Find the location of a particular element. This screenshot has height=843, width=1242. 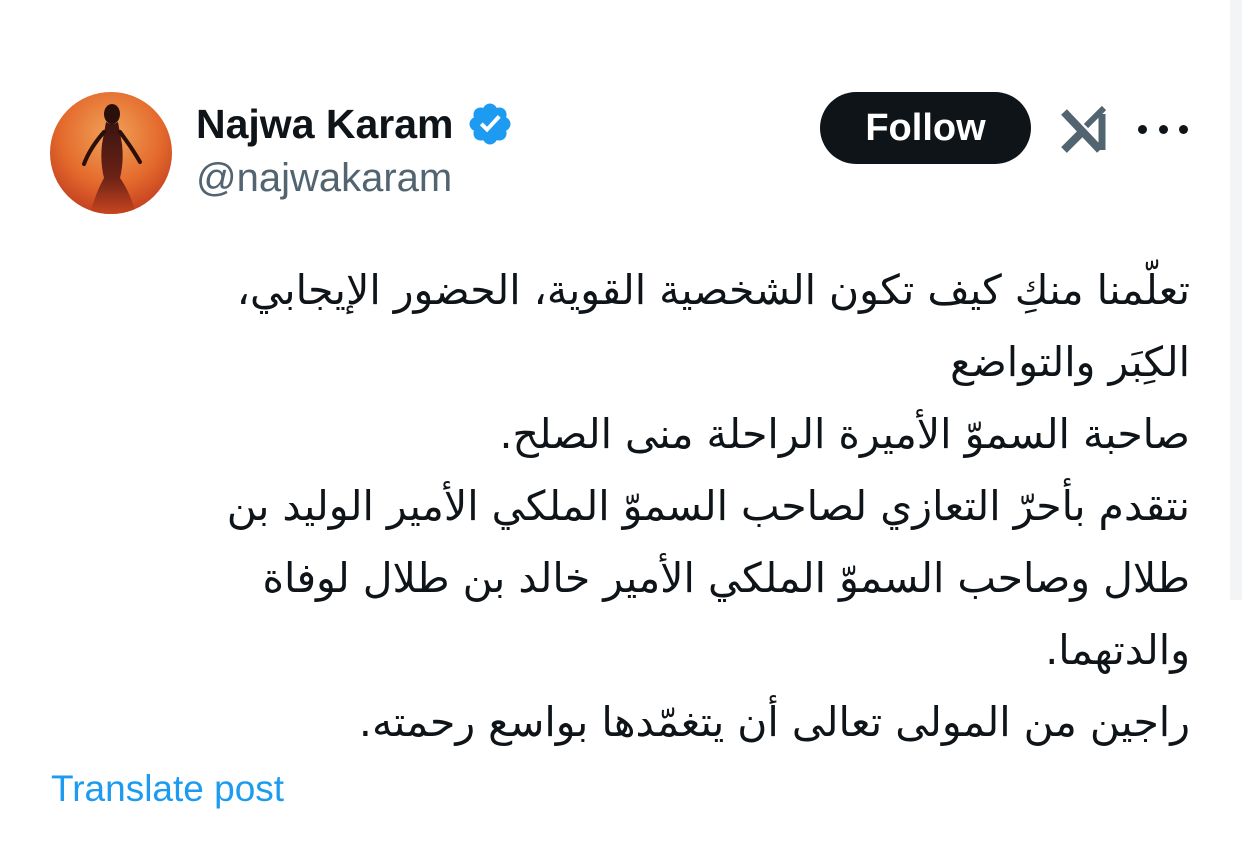

avatar is located at coordinates (111, 153).